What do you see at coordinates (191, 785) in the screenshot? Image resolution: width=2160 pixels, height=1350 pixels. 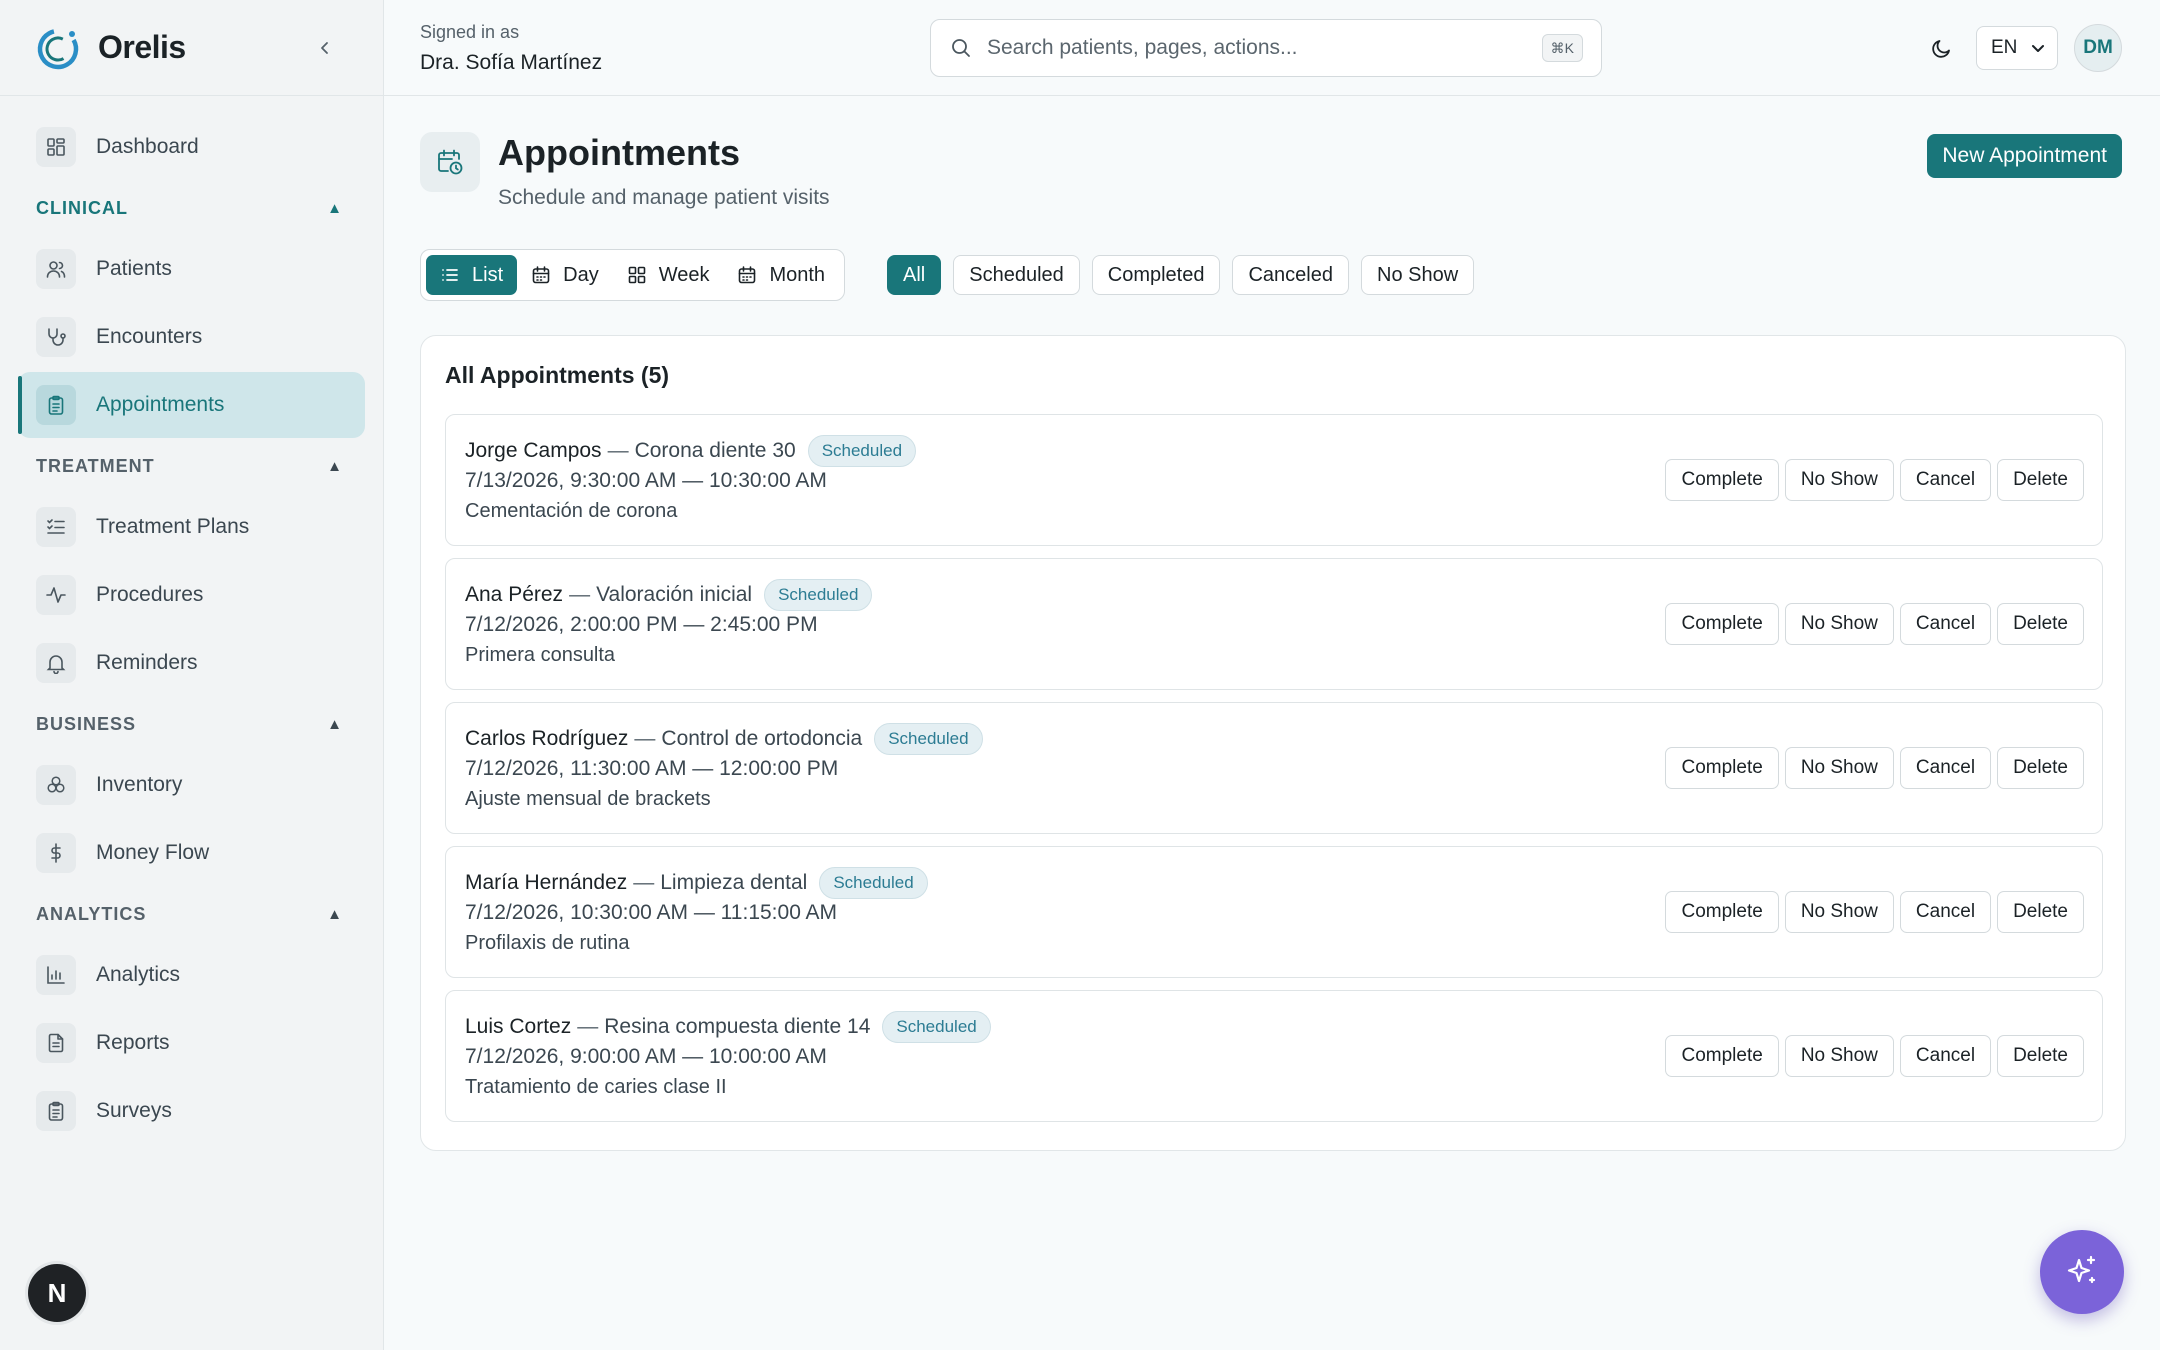 I see `sidebar-item-inventory: Inventory` at bounding box center [191, 785].